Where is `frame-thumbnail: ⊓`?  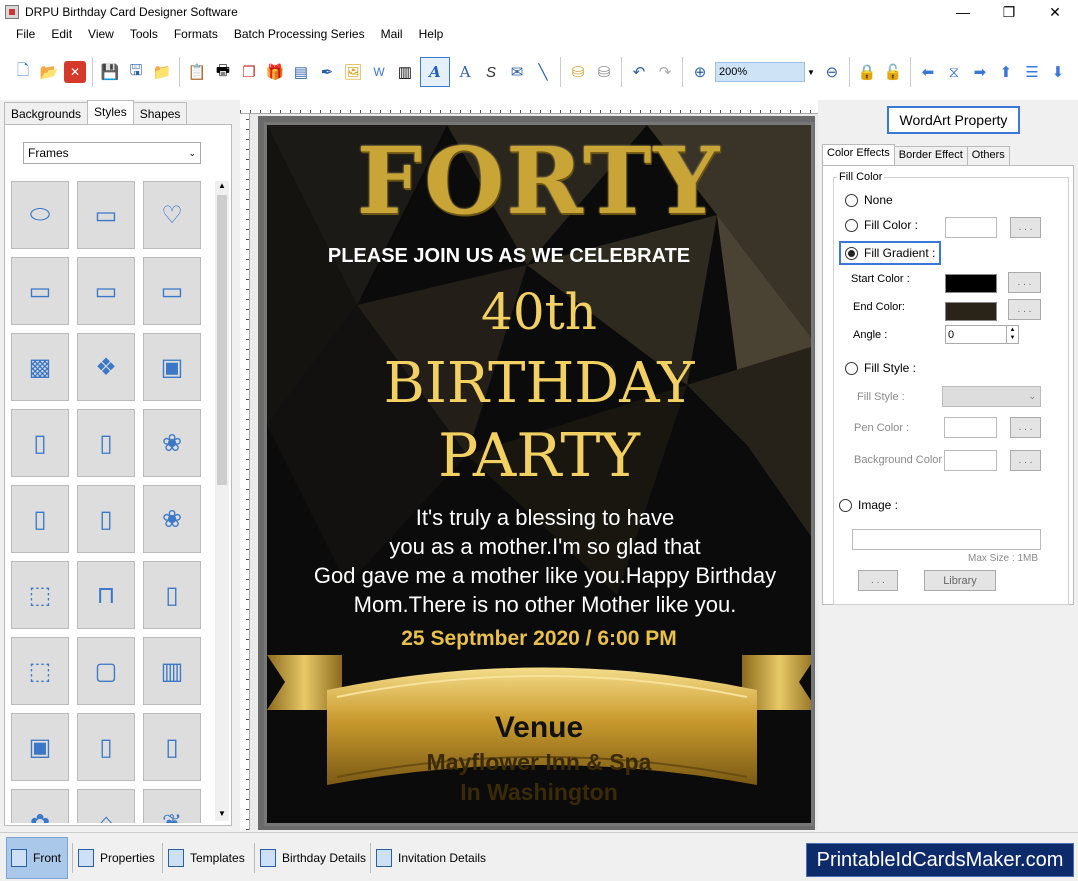 frame-thumbnail: ⊓ is located at coordinates (106, 595).